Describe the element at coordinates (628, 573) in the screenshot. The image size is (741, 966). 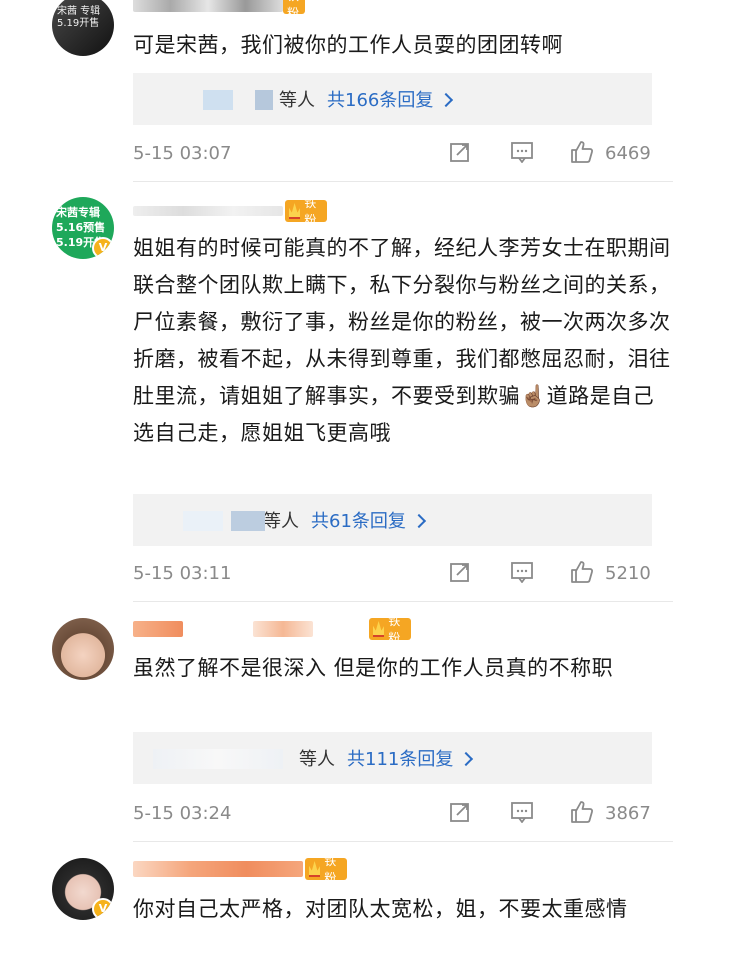
I see `like-count: 5210` at that location.